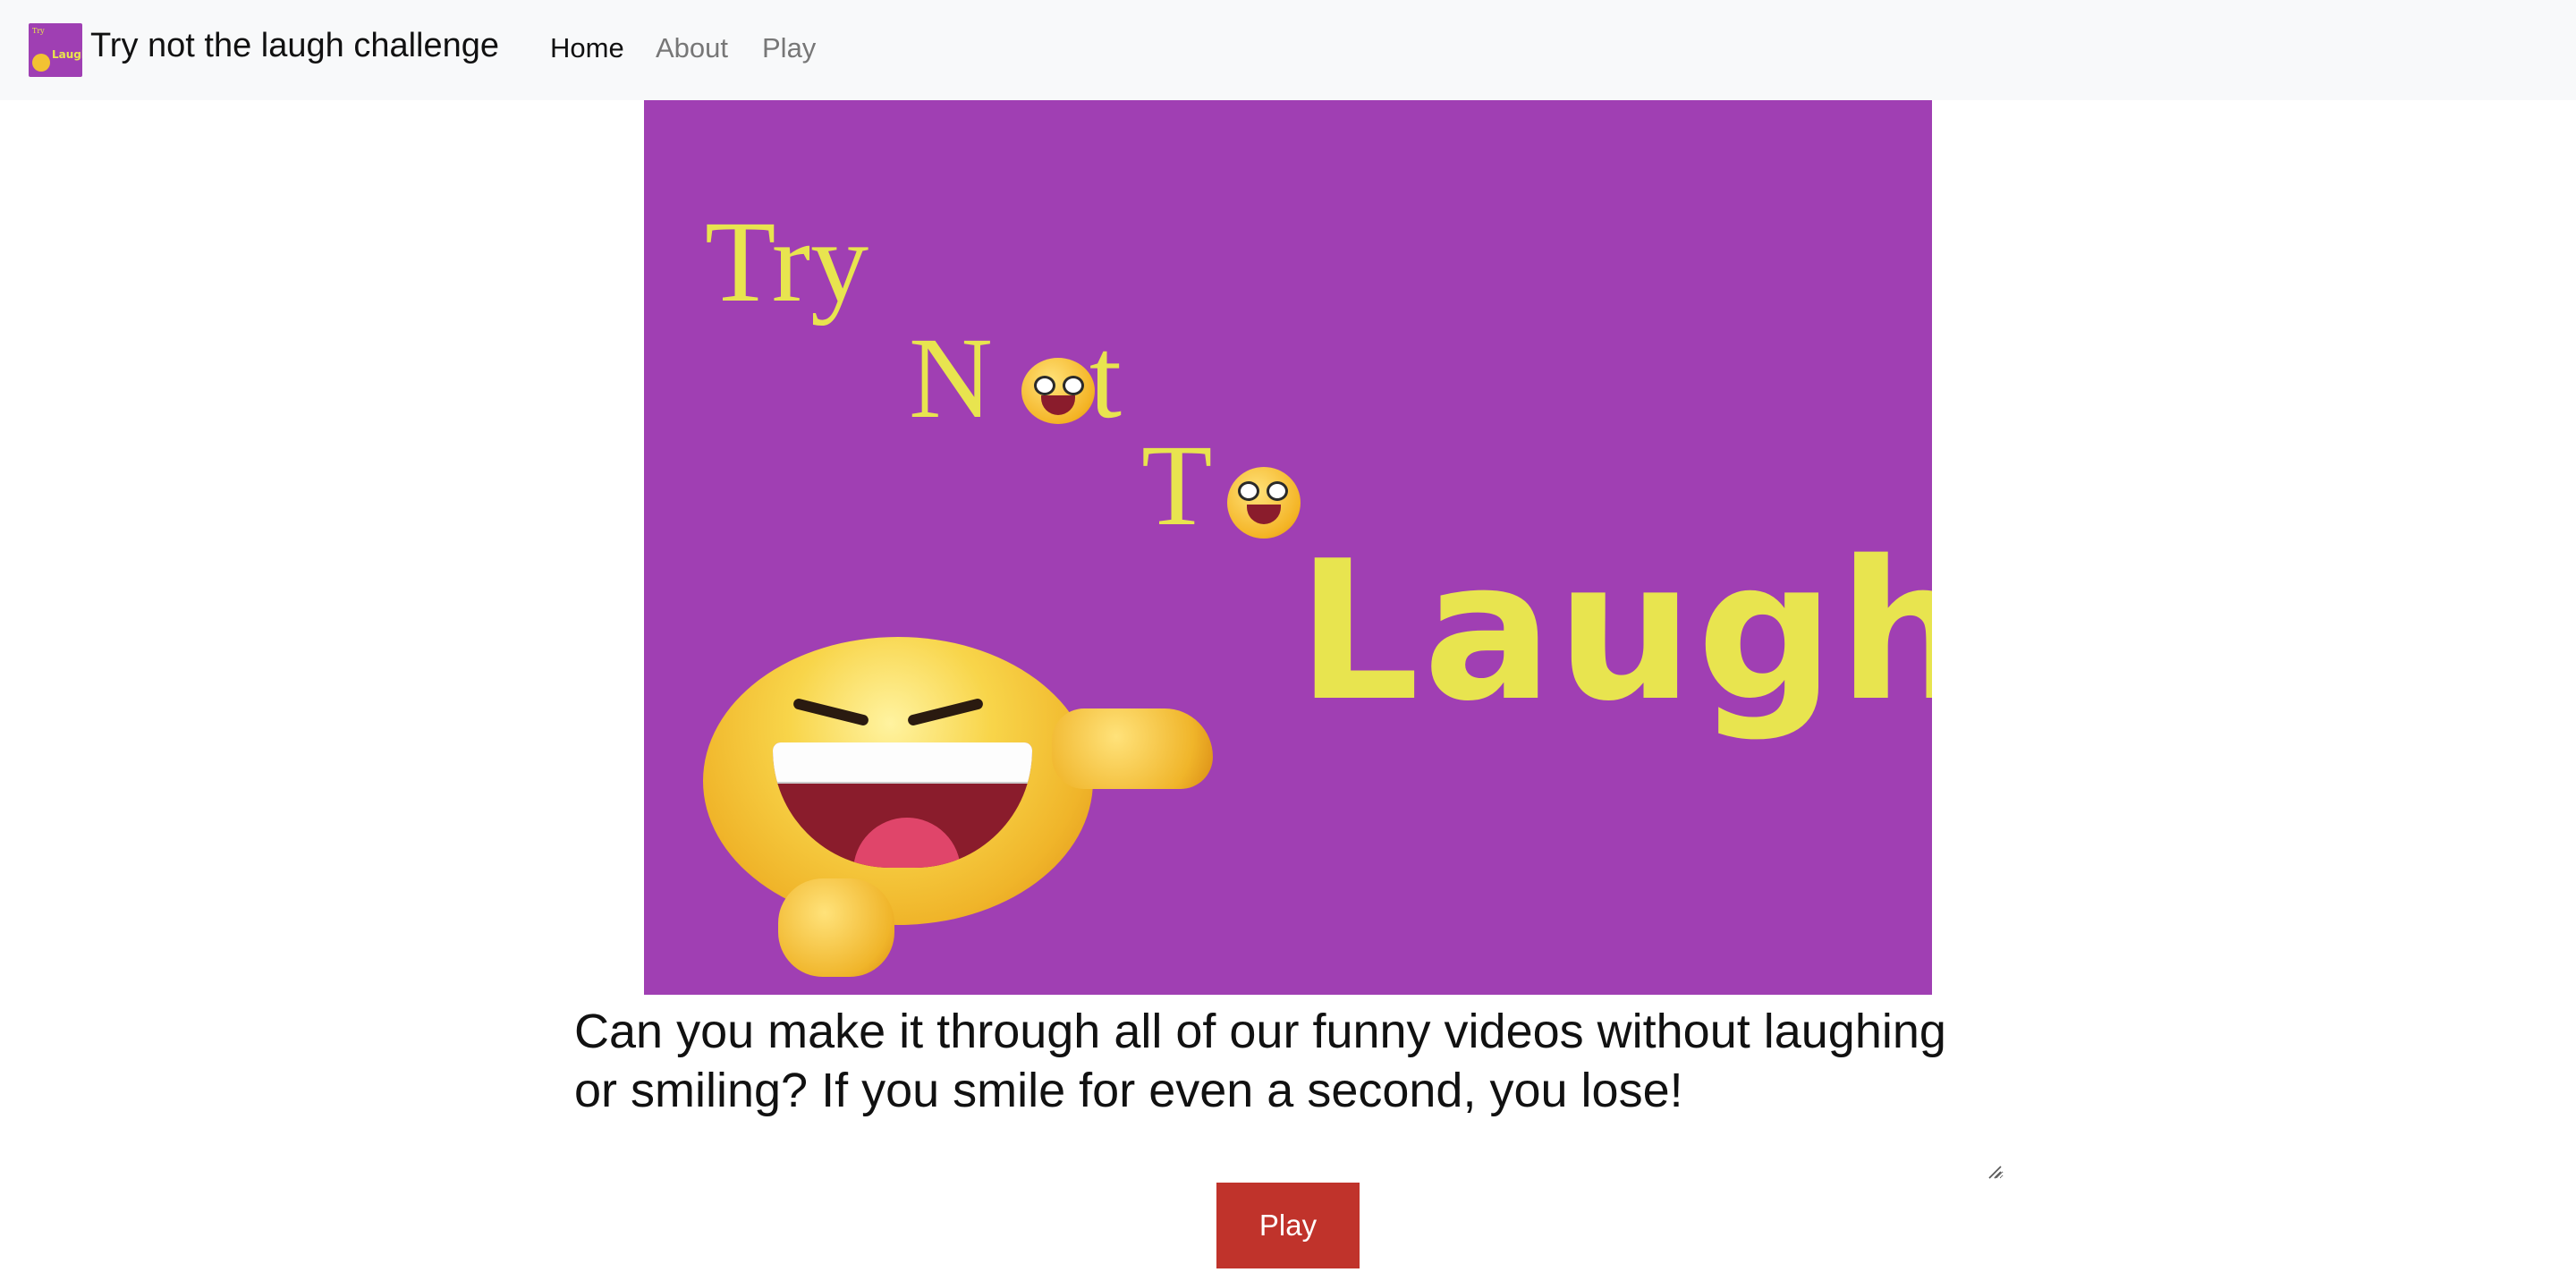 This screenshot has width=2576, height=1281. What do you see at coordinates (41, 63) in the screenshot?
I see `logo-emoji-icon` at bounding box center [41, 63].